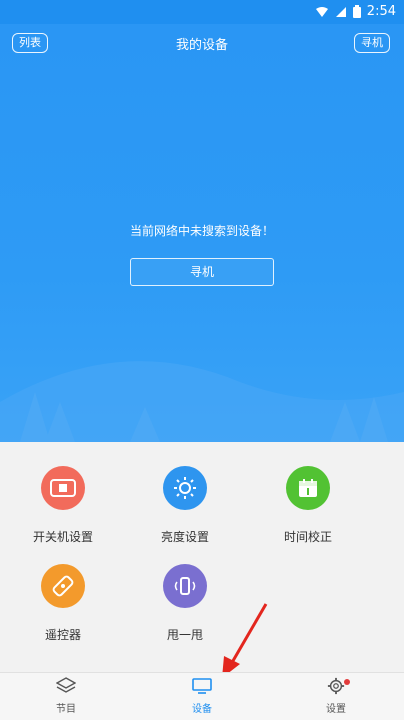 The image size is (404, 720). Describe the element at coordinates (308, 511) in the screenshot. I see `time-correction-tile: 时间校正` at that location.